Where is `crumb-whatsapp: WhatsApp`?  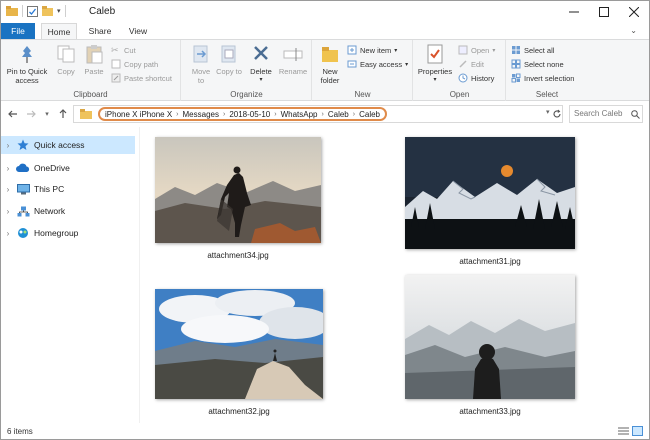 crumb-whatsapp: WhatsApp is located at coordinates (299, 114).